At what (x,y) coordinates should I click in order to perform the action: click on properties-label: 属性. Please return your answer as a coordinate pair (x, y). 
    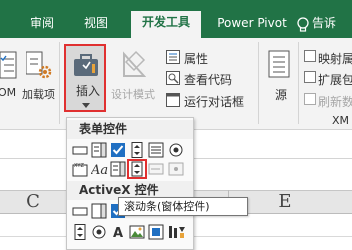
    Looking at the image, I should click on (196, 58).